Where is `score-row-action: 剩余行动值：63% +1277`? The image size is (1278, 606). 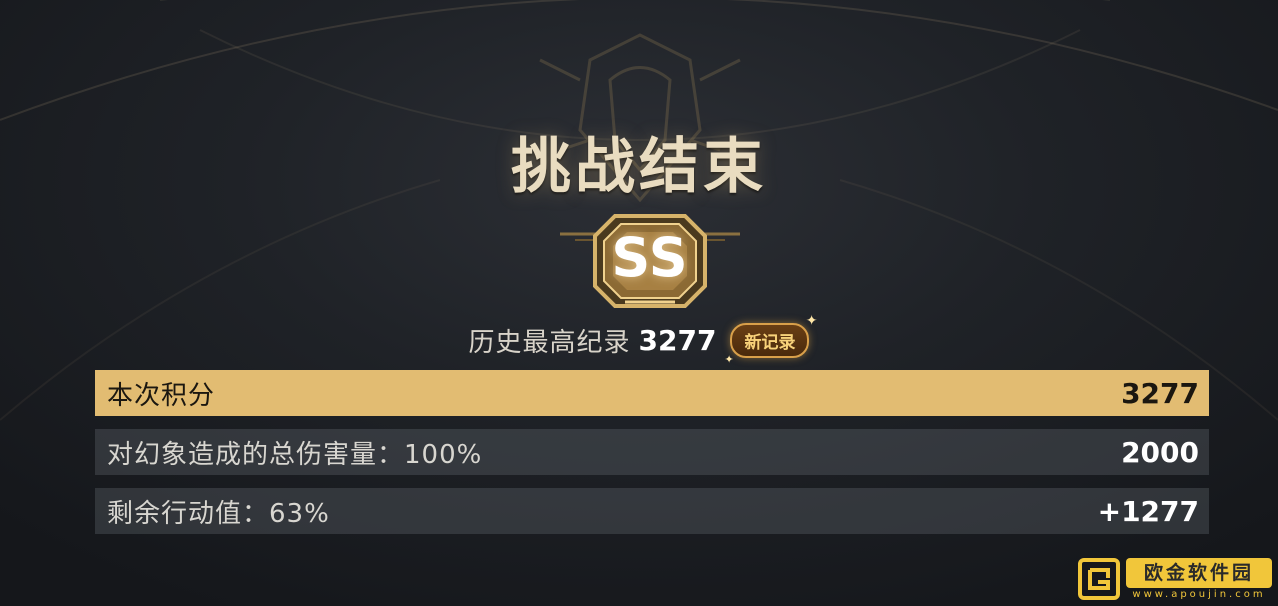 score-row-action: 剩余行动值：63% +1277 is located at coordinates (652, 511).